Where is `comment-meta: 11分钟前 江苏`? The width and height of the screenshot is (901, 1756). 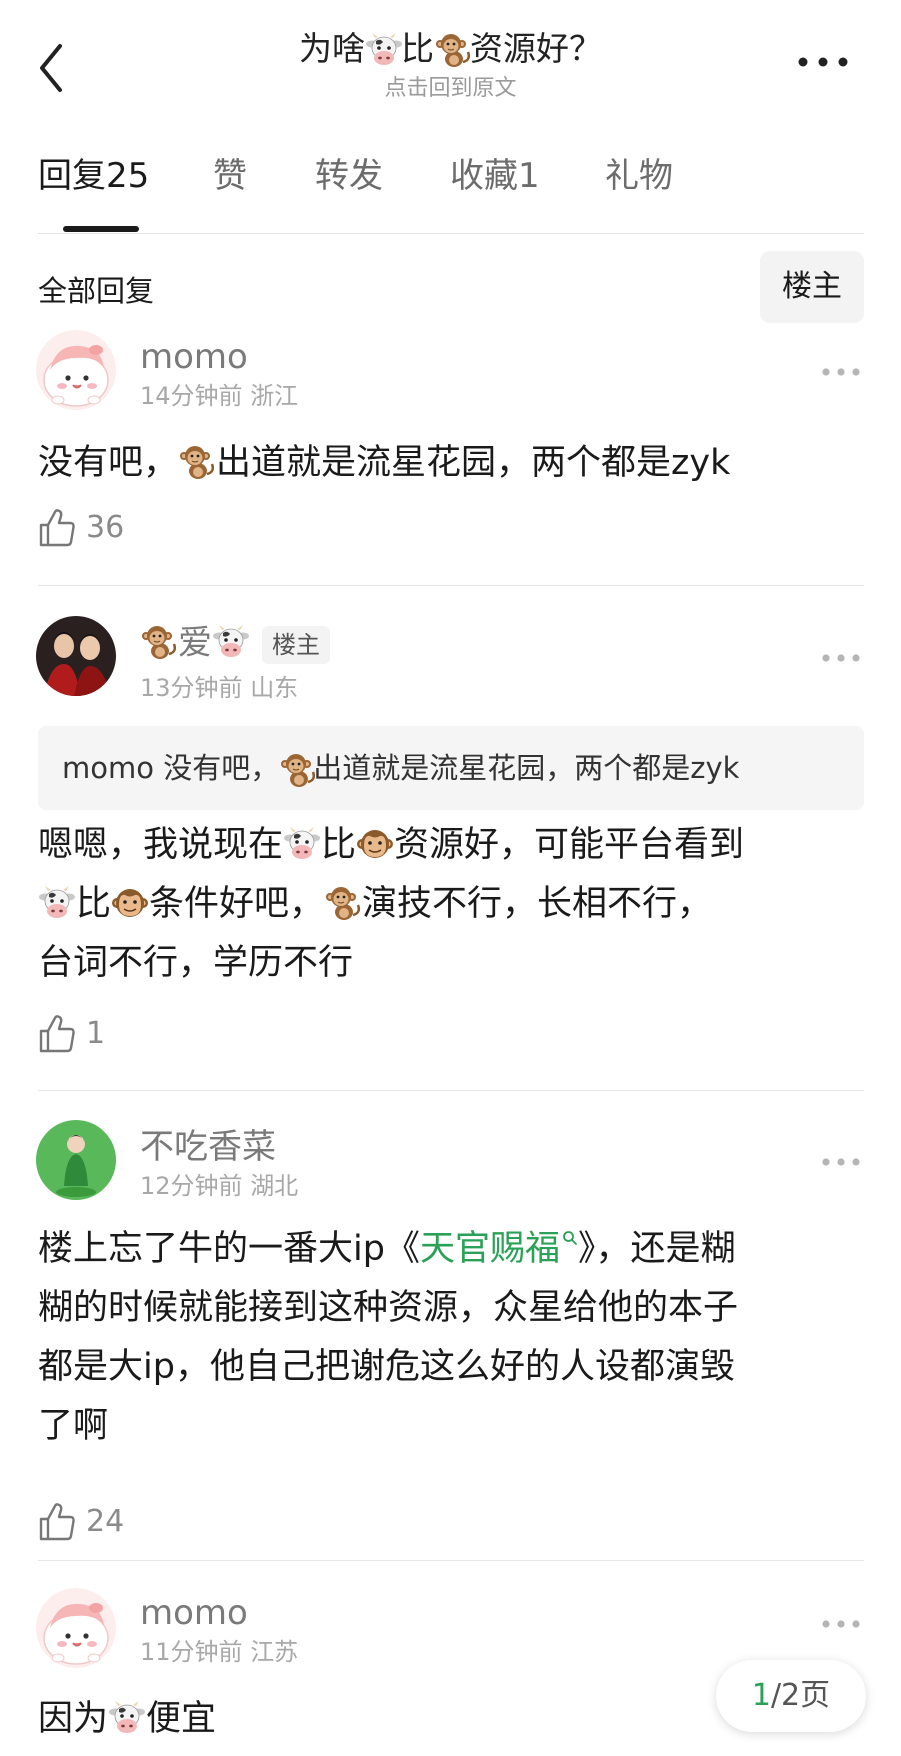
comment-meta: 11分钟前 江苏 is located at coordinates (219, 1652).